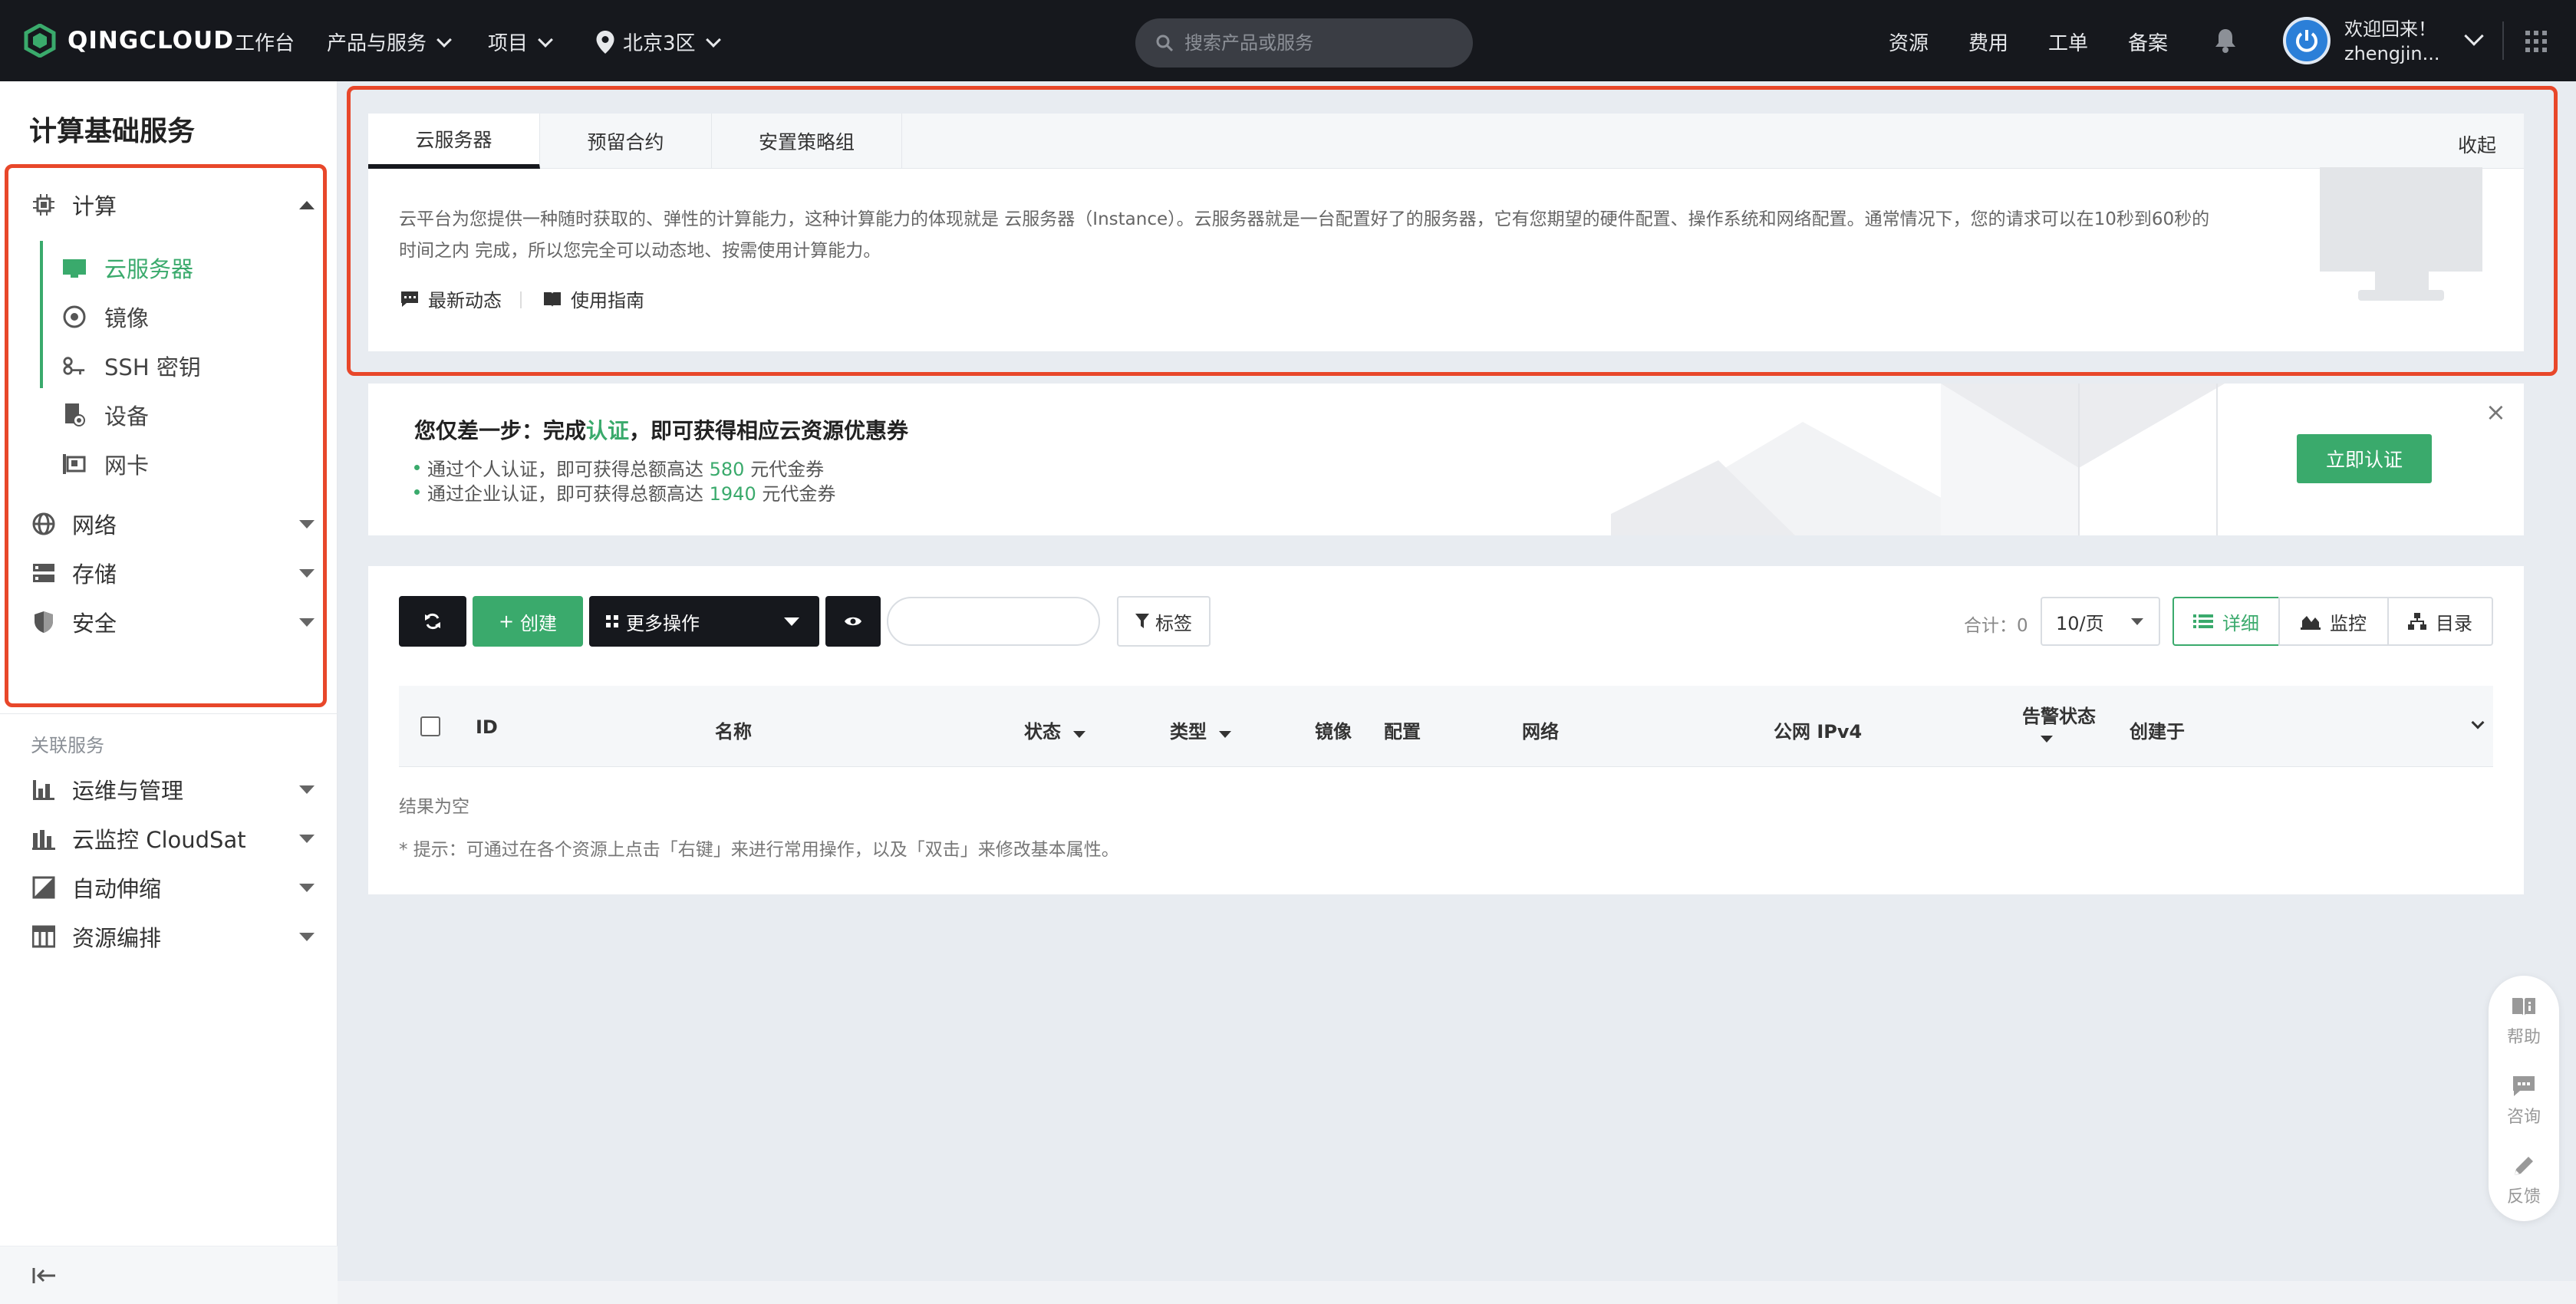 This screenshot has height=1304, width=2576. I want to click on line2-amount: 1940, so click(732, 494).